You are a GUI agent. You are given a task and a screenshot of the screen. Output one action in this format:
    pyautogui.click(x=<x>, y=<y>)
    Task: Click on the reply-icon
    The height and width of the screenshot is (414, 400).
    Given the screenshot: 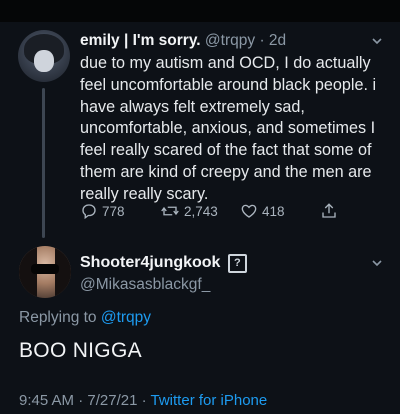 What is the action you would take?
    pyautogui.click(x=89, y=212)
    